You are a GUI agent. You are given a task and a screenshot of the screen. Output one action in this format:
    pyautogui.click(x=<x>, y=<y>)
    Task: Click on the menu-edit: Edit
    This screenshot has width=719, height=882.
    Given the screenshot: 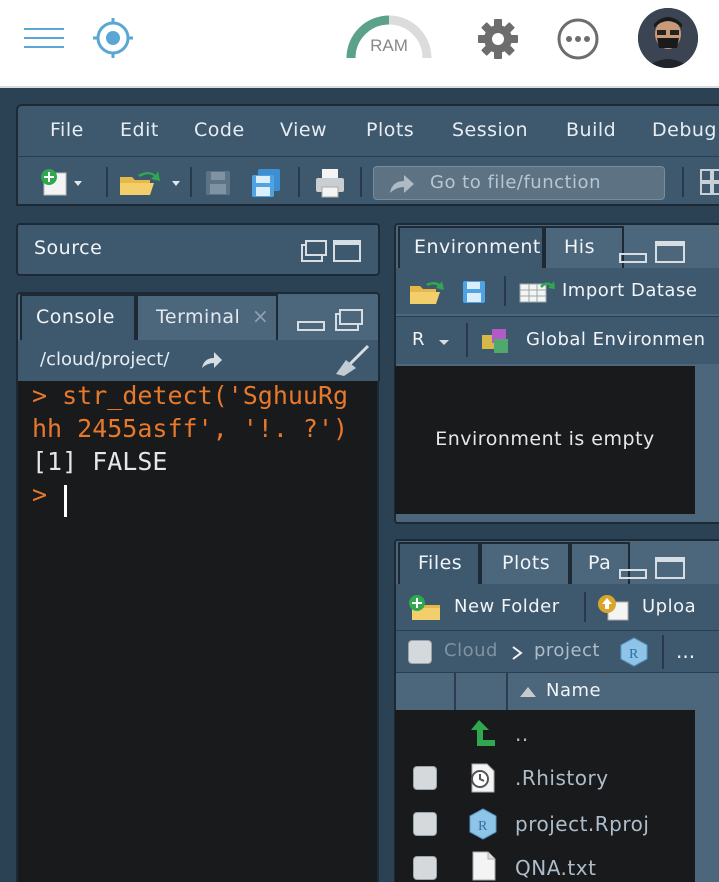 What is the action you would take?
    pyautogui.click(x=139, y=130)
    